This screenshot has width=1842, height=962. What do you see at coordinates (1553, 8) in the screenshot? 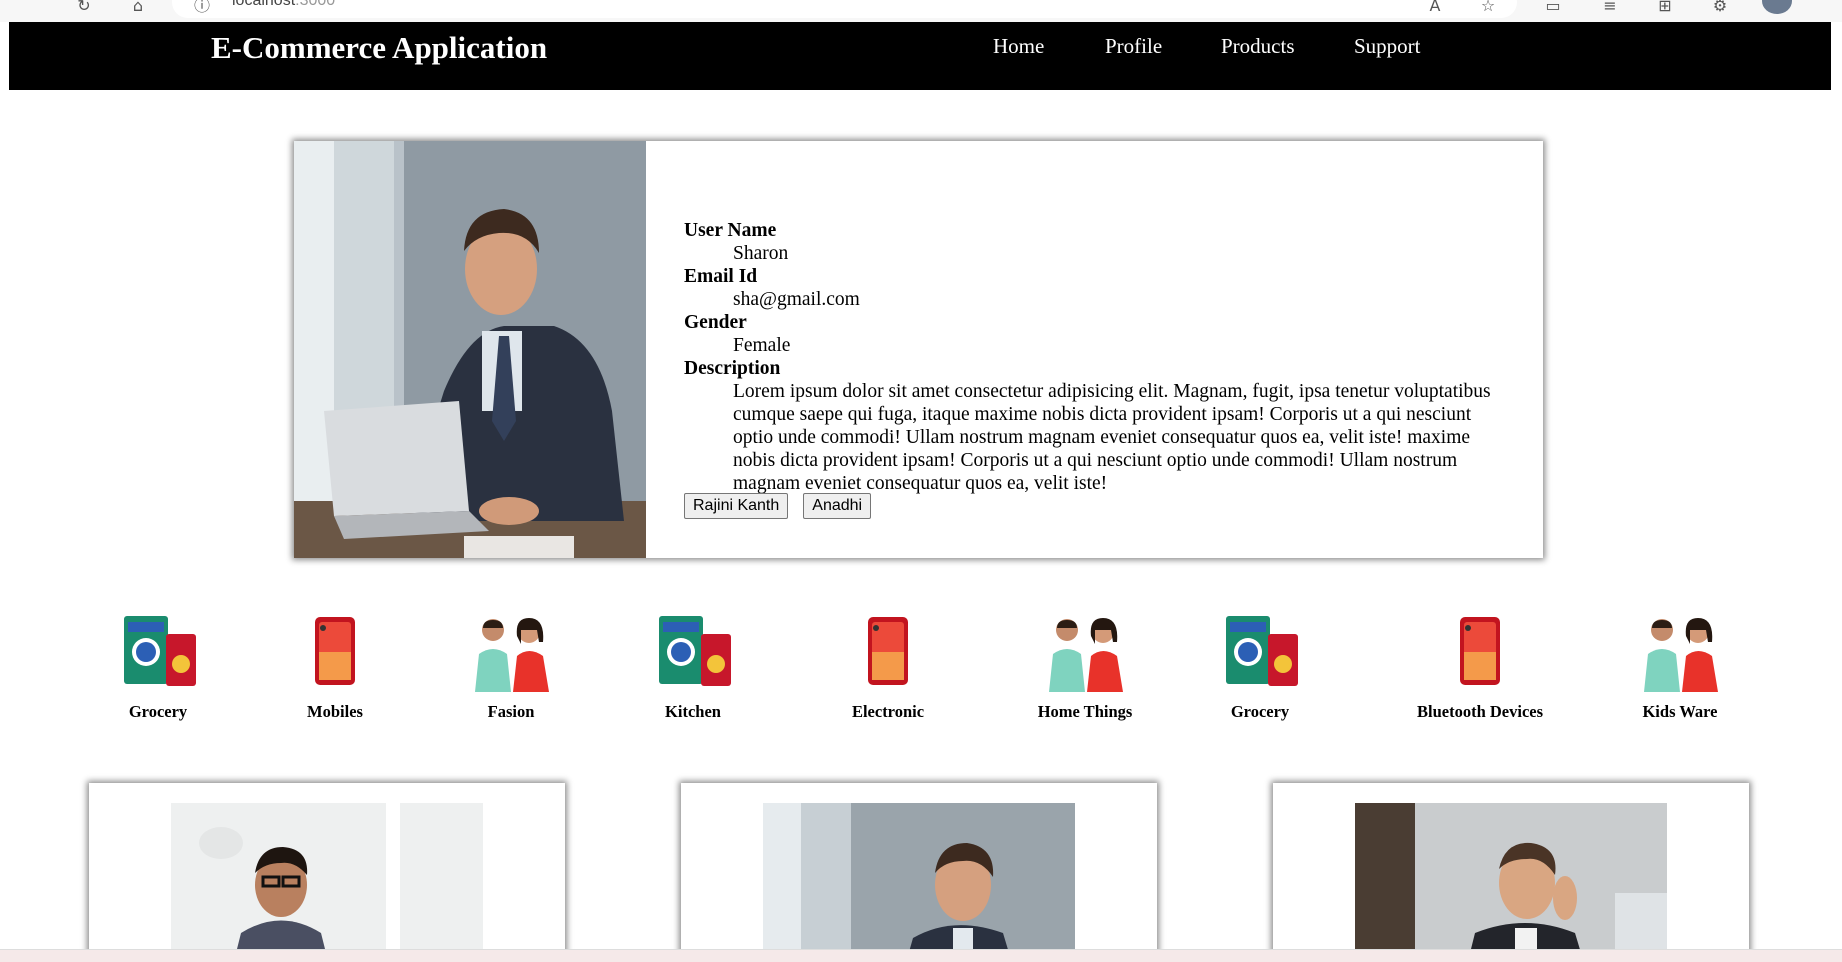
I see `split-screen-icon: ▭` at bounding box center [1553, 8].